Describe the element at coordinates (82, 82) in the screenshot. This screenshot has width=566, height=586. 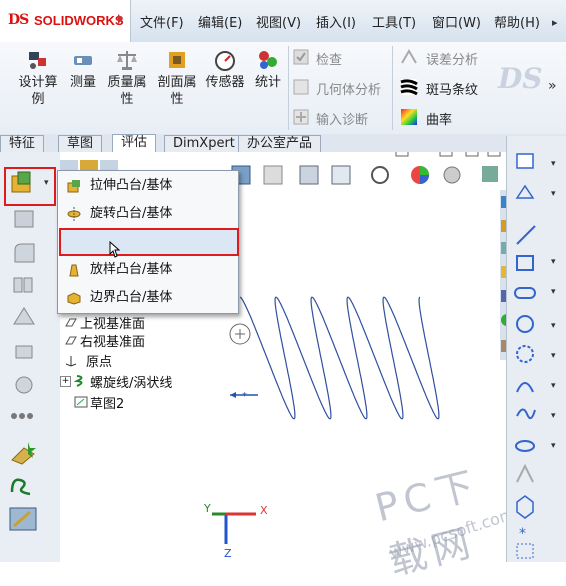
I see `measure-label: 测量` at that location.